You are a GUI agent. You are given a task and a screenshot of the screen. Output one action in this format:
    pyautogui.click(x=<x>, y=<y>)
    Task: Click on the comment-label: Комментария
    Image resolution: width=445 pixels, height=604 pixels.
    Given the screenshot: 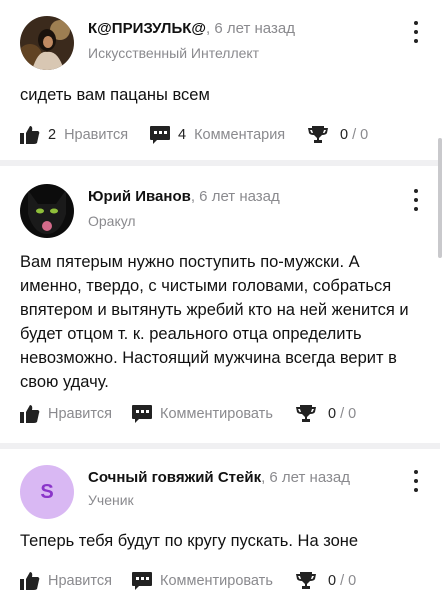 What is the action you would take?
    pyautogui.click(x=240, y=135)
    